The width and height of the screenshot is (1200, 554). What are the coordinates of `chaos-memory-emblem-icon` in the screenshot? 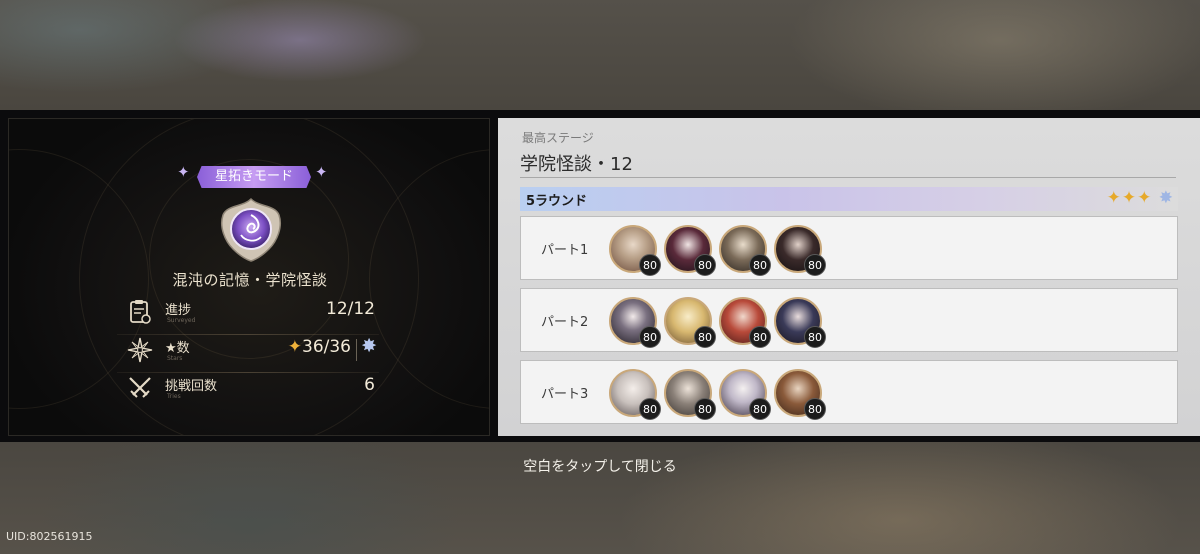 It's located at (251, 229).